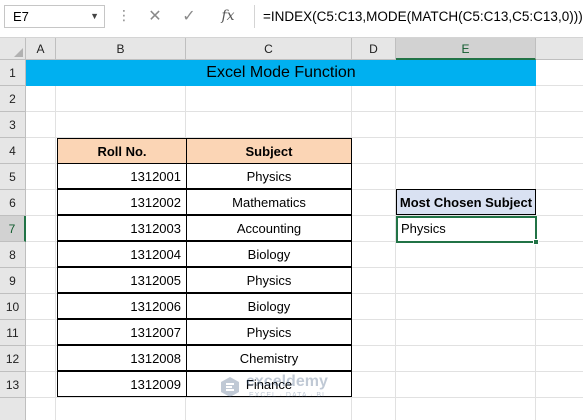 This screenshot has height=420, width=583. I want to click on row-header-4: 4, so click(13, 151).